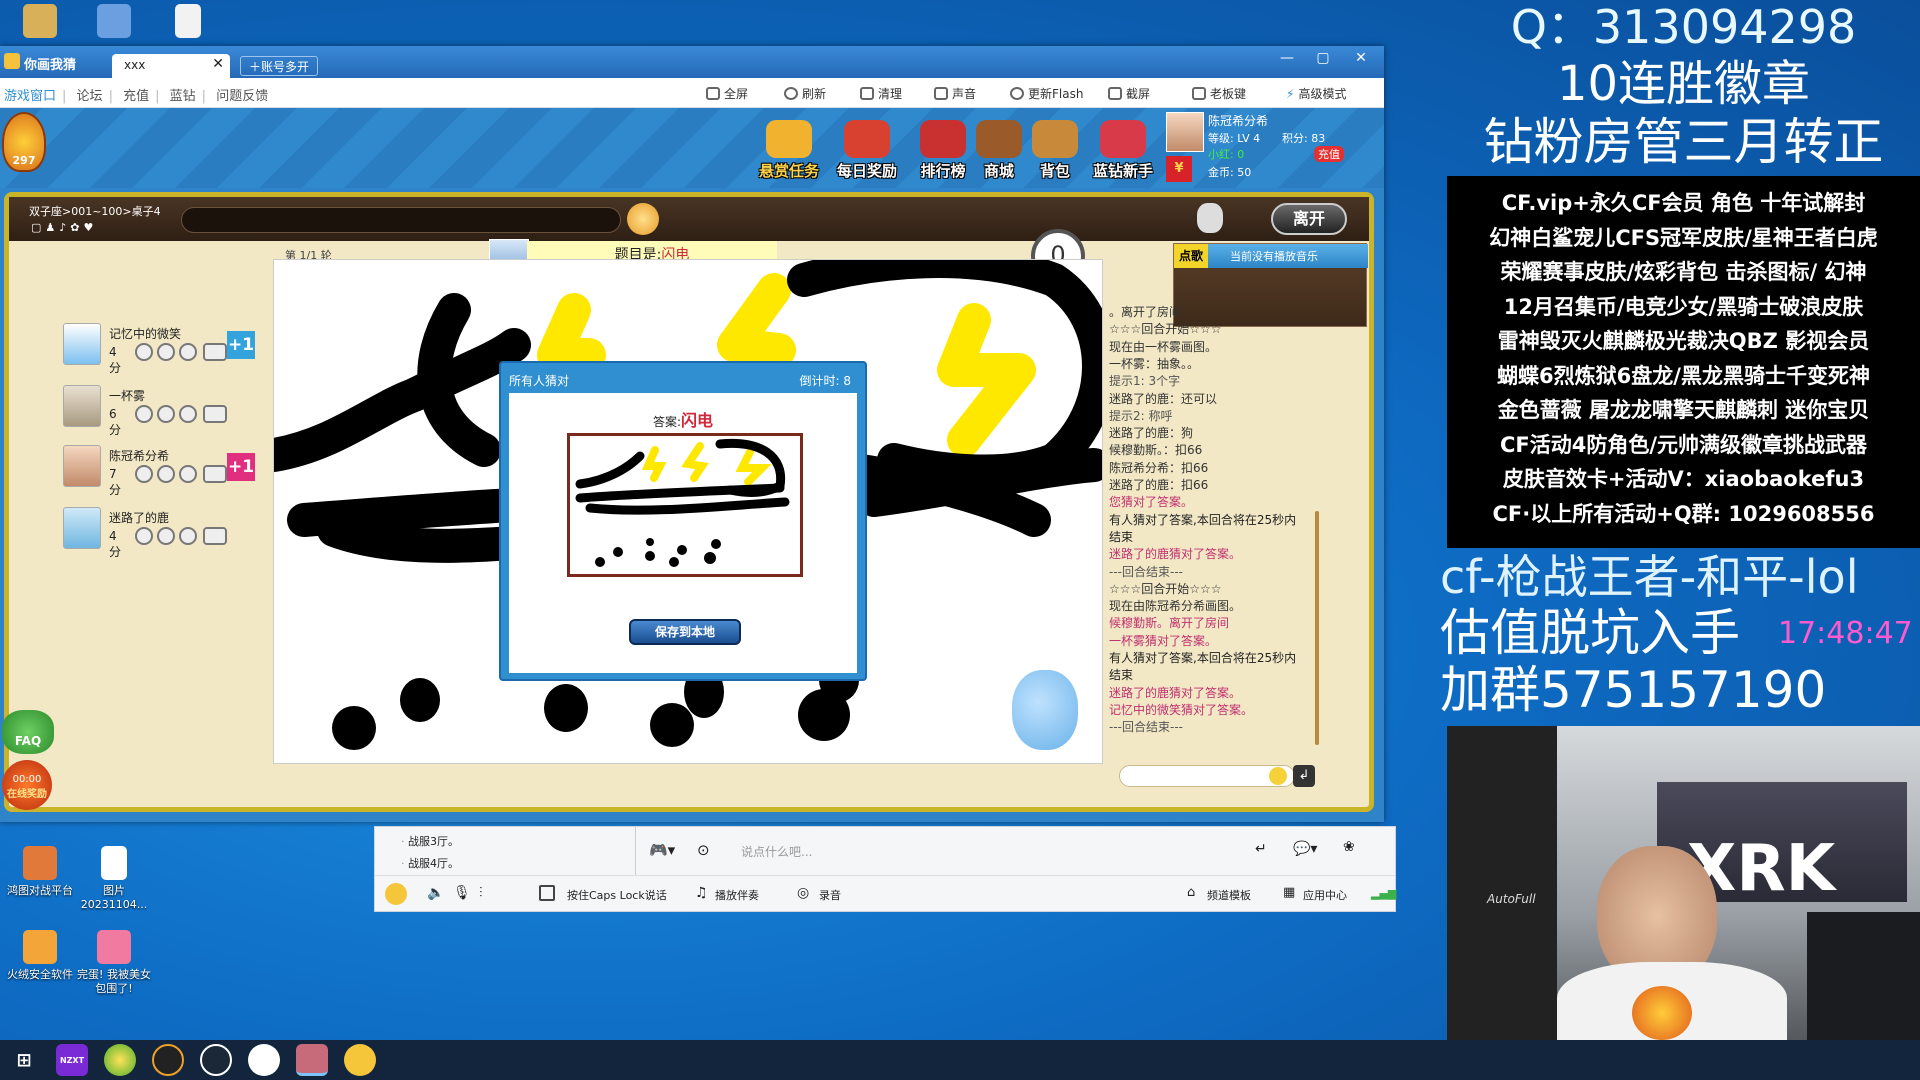  What do you see at coordinates (216, 1060) in the screenshot?
I see `steam-icon` at bounding box center [216, 1060].